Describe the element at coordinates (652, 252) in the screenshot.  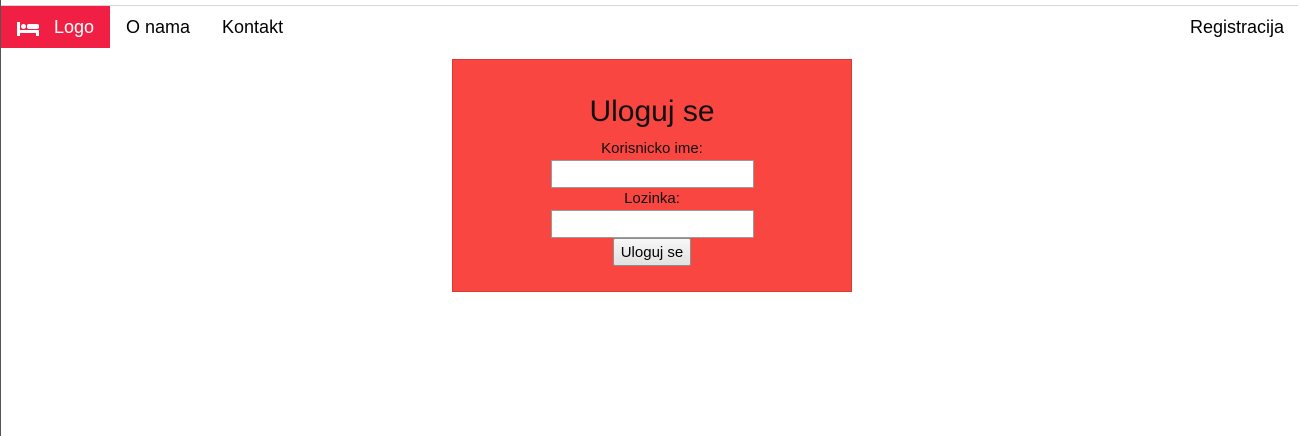
I see `login-button: Uloguj se` at that location.